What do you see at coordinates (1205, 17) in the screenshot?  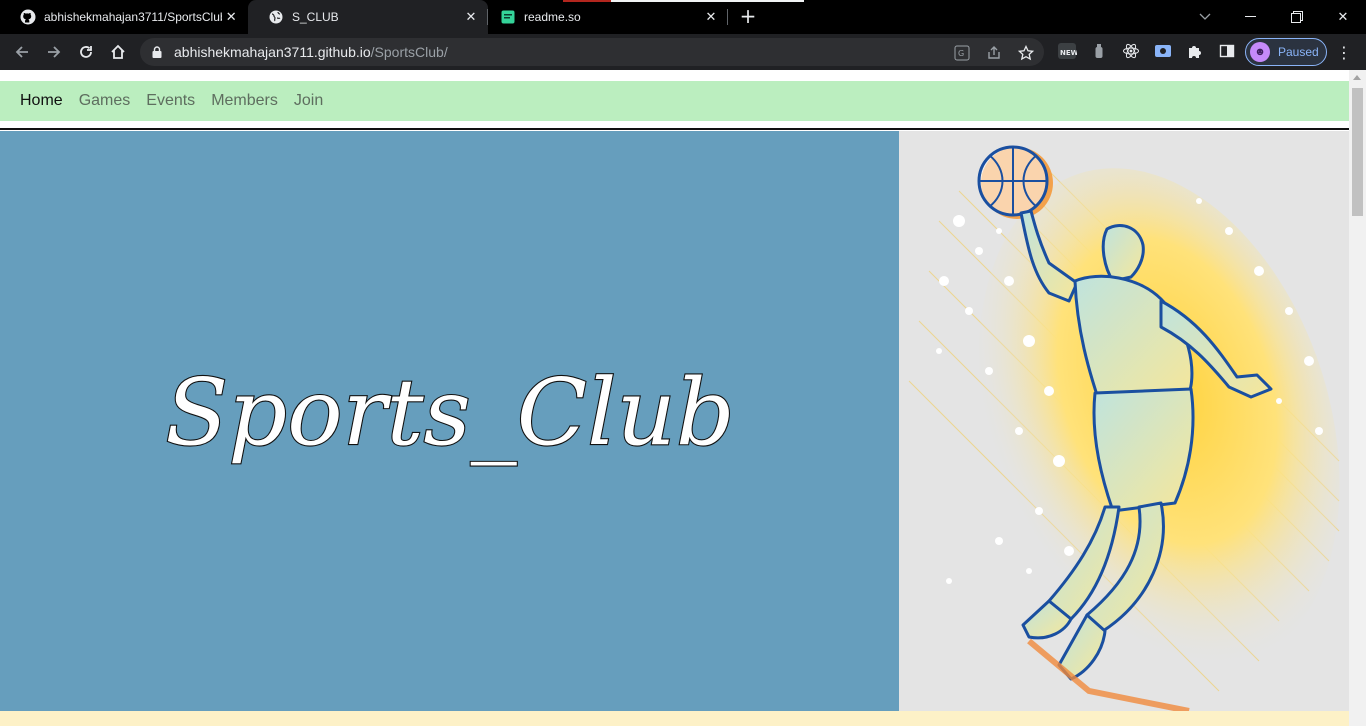 I see `tab-search-icon` at bounding box center [1205, 17].